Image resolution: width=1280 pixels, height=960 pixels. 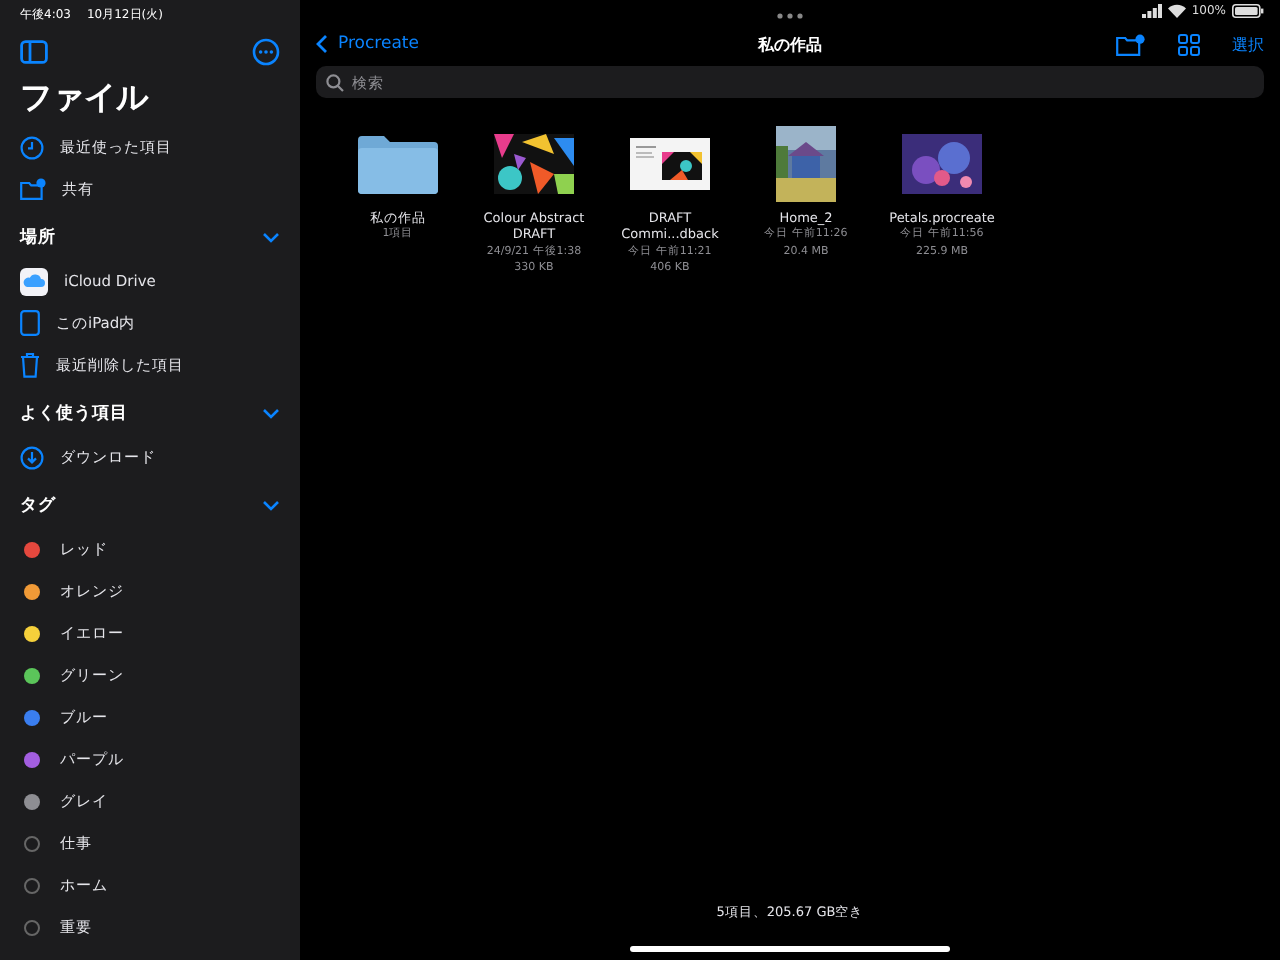 I want to click on abstract-artwork-thumbnail, so click(x=534, y=164).